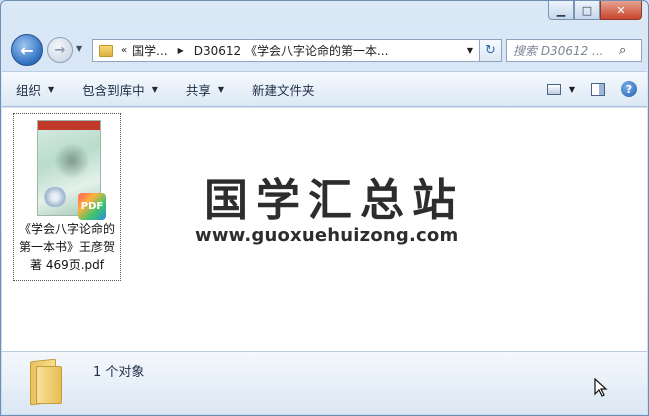  Describe the element at coordinates (181, 50) in the screenshot. I see `breadcrumb-arrow-icon: ▶` at that location.